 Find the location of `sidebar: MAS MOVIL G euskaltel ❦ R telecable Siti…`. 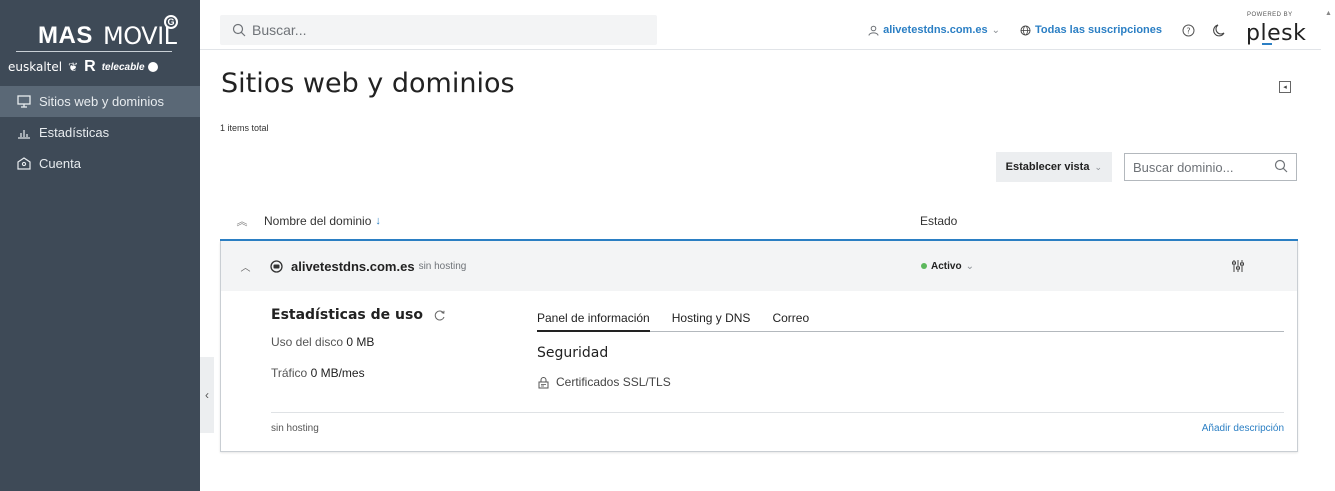

sidebar: MAS MOVIL G euskaltel ❦ R telecable Siti… is located at coordinates (100, 245).